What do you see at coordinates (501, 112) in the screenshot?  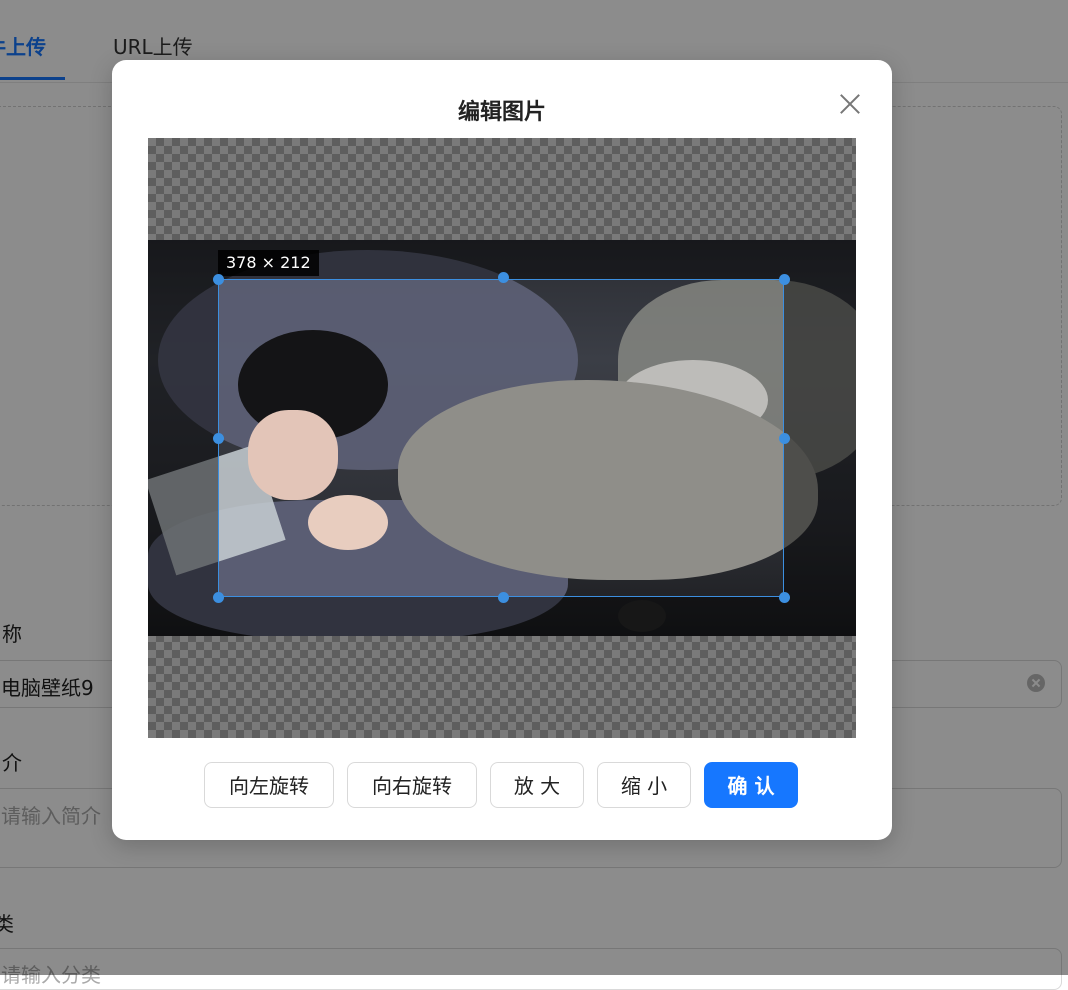 I see `dialog-title: 编辑图片` at bounding box center [501, 112].